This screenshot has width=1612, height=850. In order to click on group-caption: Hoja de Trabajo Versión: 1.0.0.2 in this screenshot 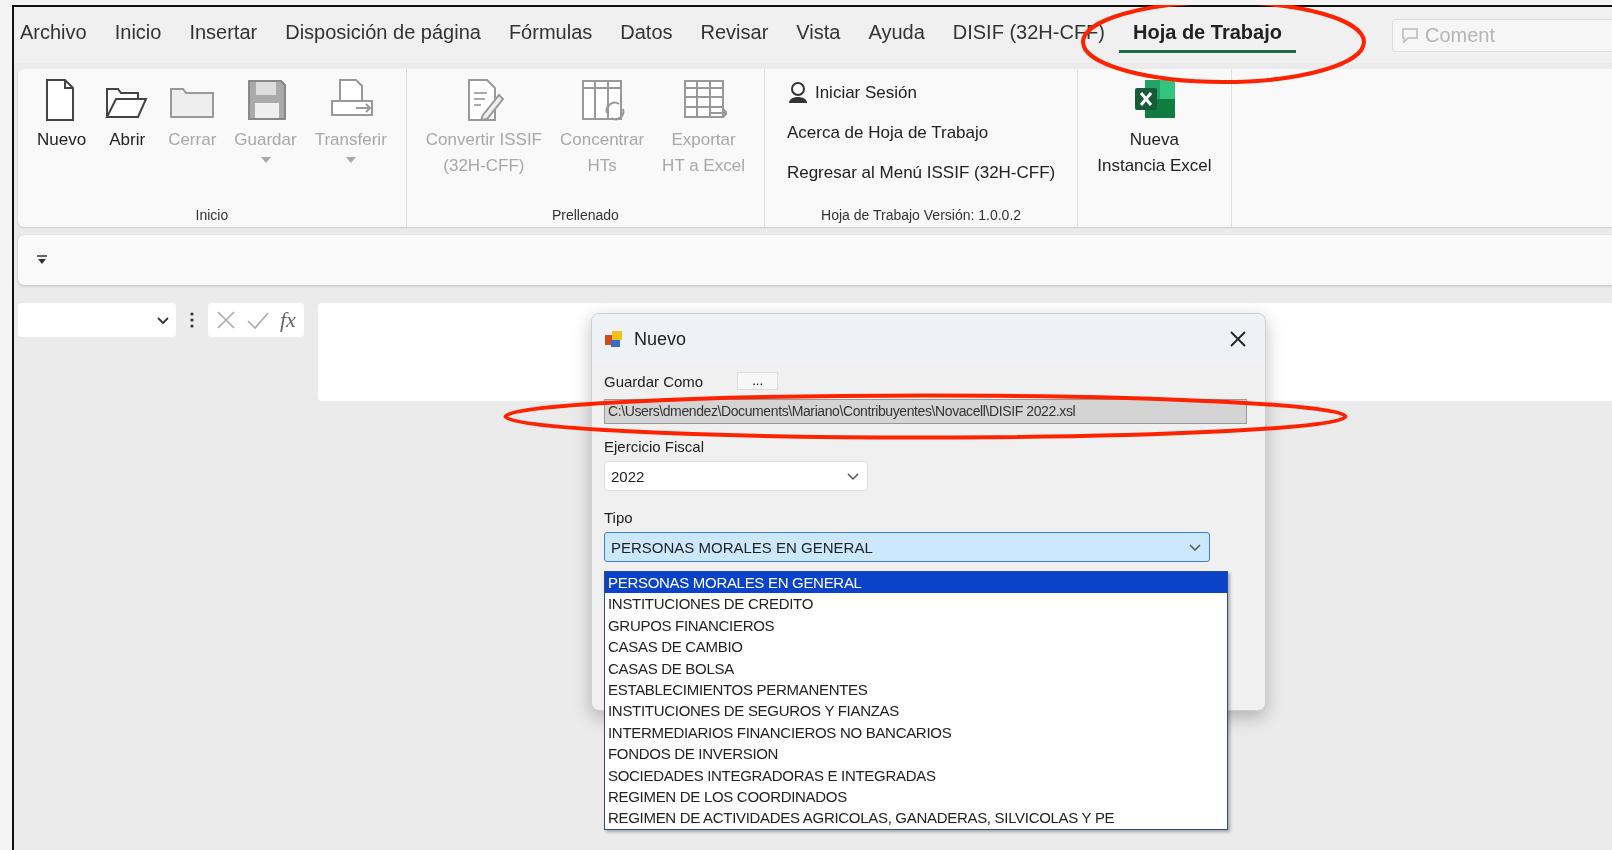, I will do `click(921, 214)`.